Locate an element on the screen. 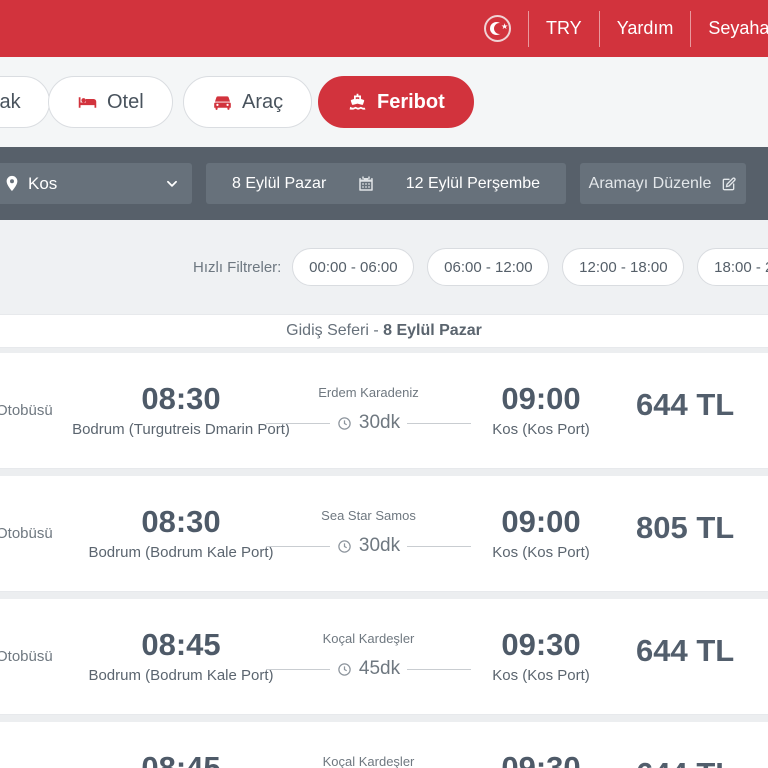 The width and height of the screenshot is (768, 768). filter-12-18: 12:00 - 18:00 is located at coordinates (623, 267).